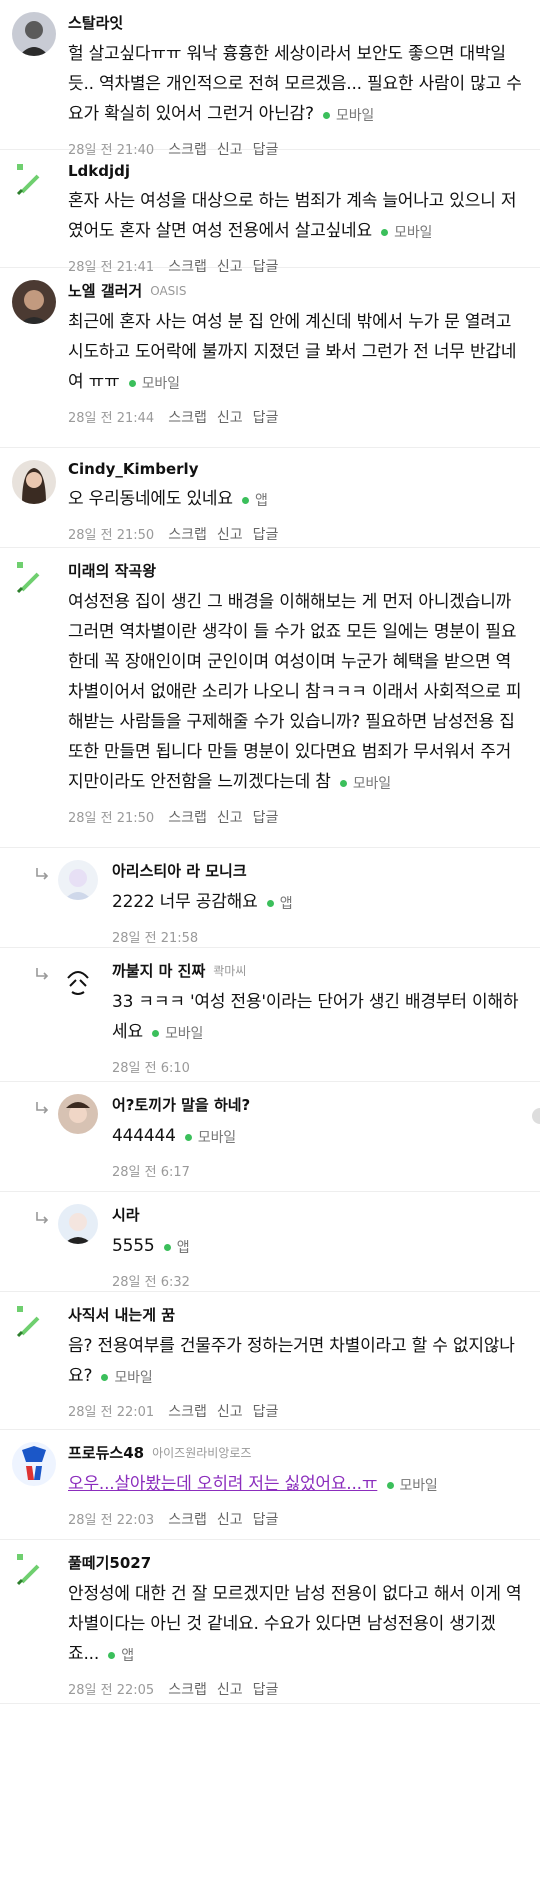 The width and height of the screenshot is (540, 1904). I want to click on comment-meta: 28일 전 22:03 스크랩 신고 답글, so click(297, 1519).